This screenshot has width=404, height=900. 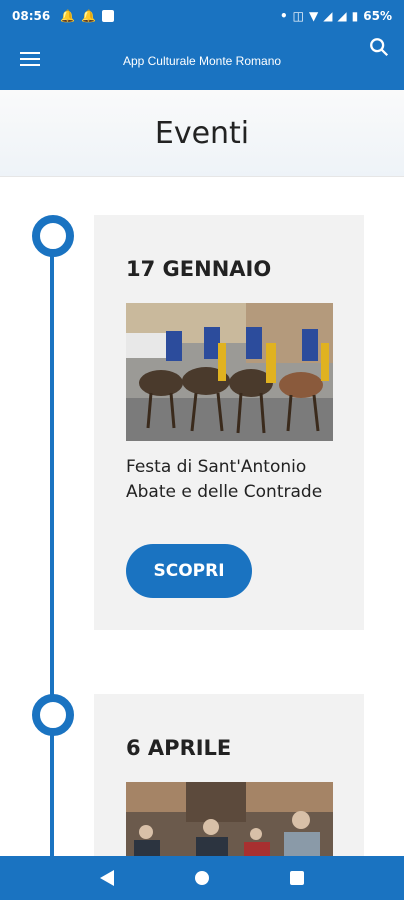 What do you see at coordinates (355, 16) in the screenshot?
I see `battery-icon: ▮` at bounding box center [355, 16].